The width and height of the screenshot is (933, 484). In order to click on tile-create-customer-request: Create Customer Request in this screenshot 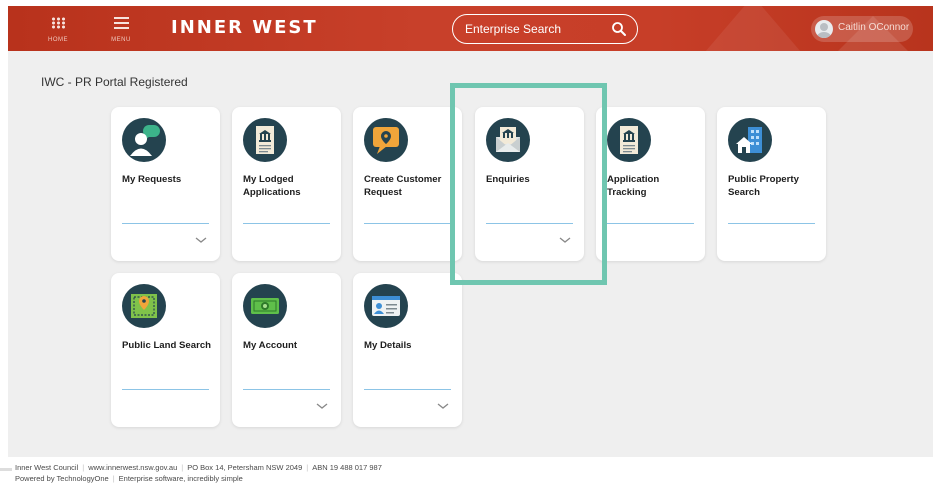, I will do `click(407, 184)`.